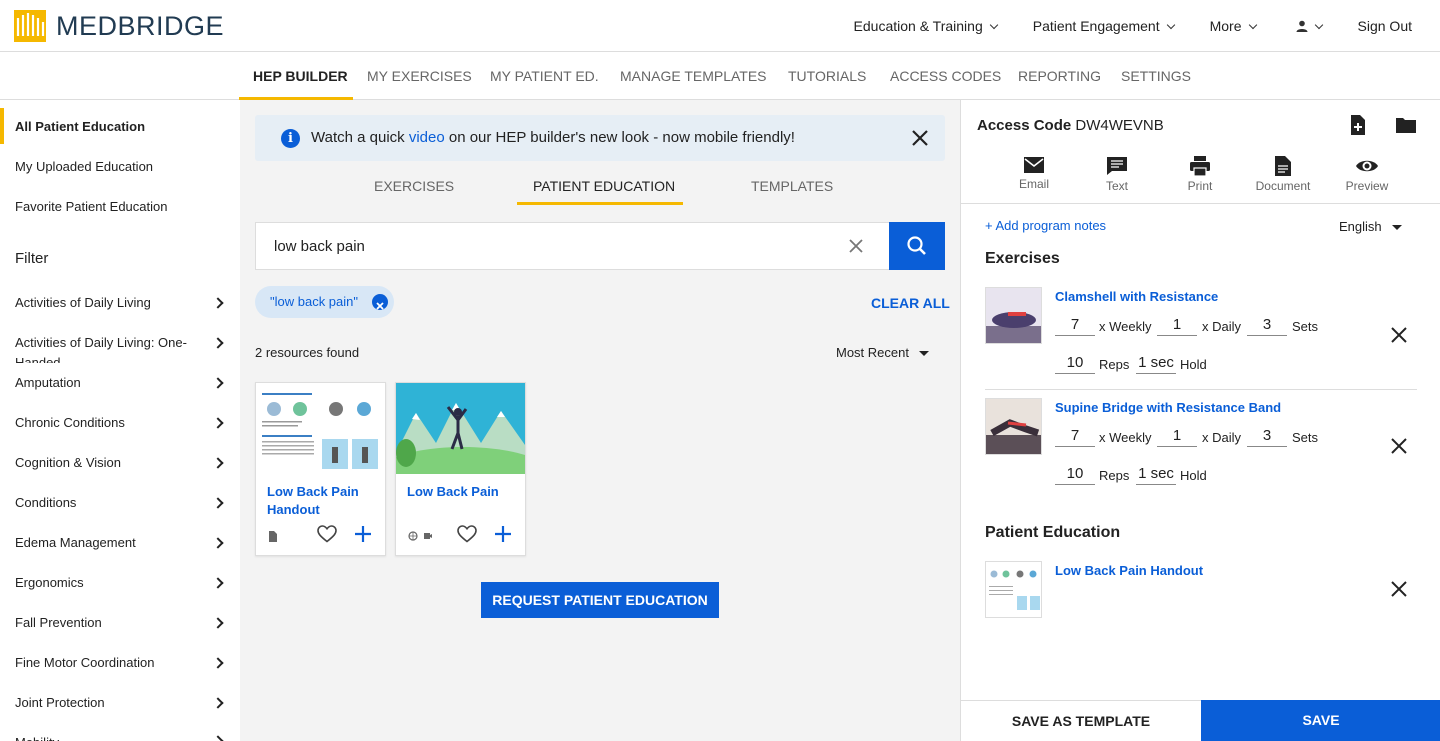 Image resolution: width=1440 pixels, height=741 pixels. Describe the element at coordinates (460, 428) in the screenshot. I see `video-thumbnail` at that location.